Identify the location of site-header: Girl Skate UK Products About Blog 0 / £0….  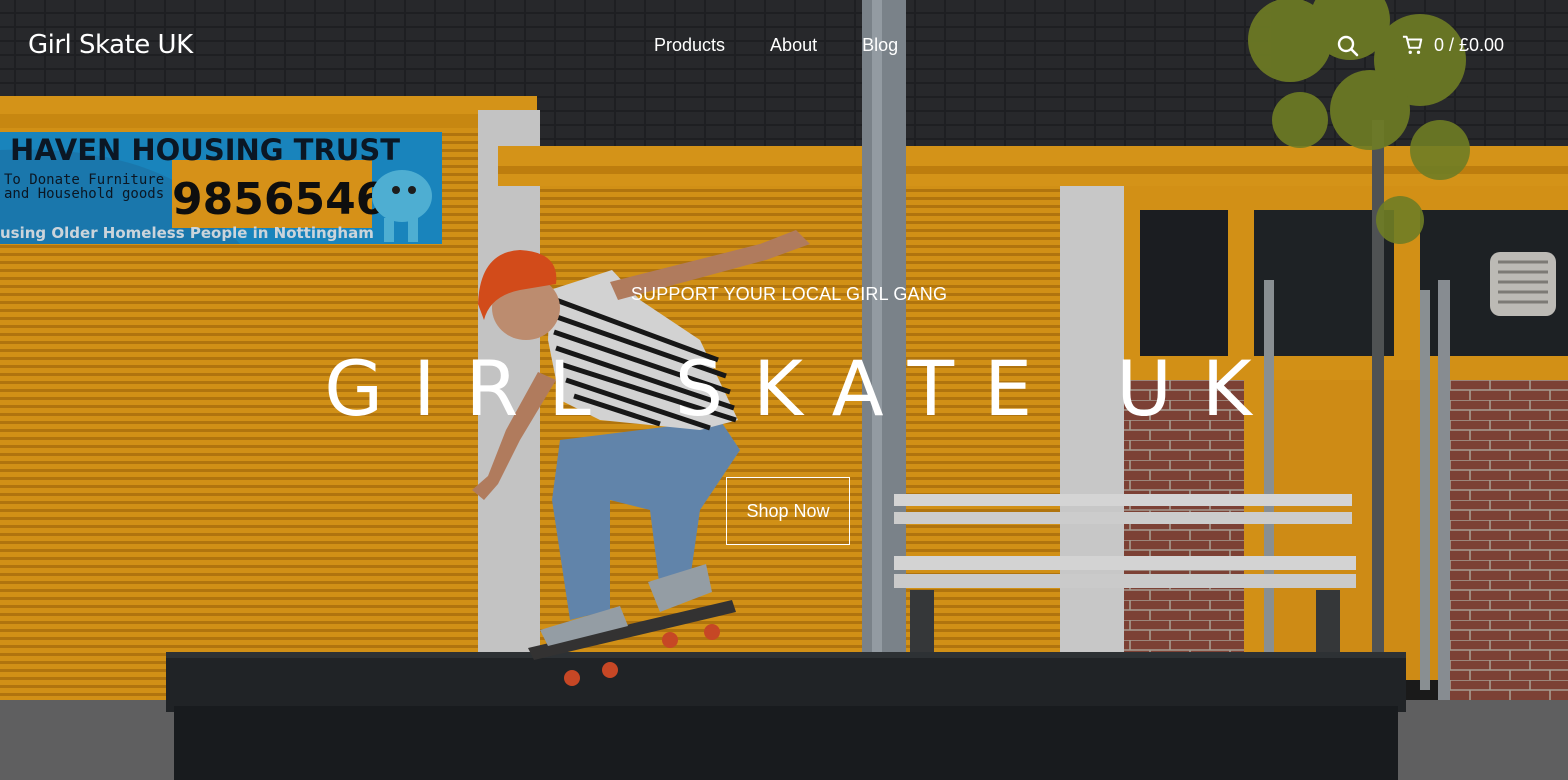
(784, 45).